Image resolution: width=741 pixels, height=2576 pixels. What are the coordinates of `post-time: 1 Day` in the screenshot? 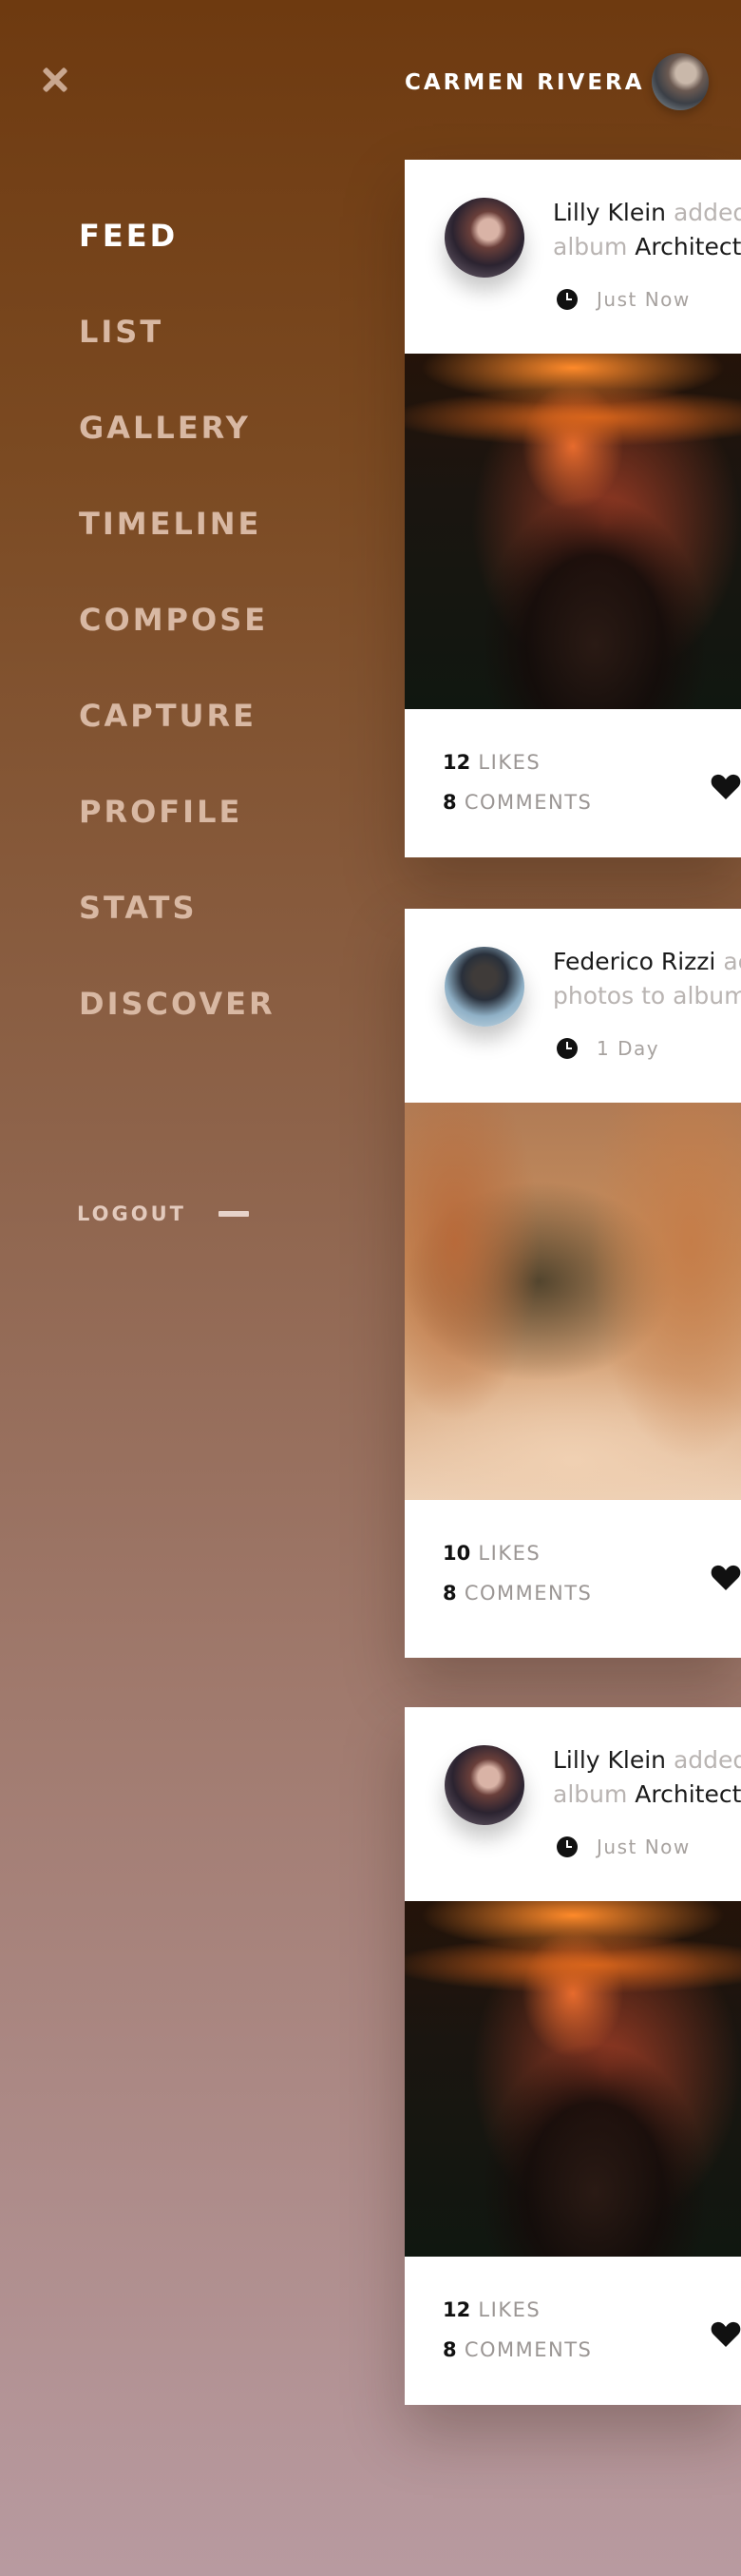 It's located at (608, 1049).